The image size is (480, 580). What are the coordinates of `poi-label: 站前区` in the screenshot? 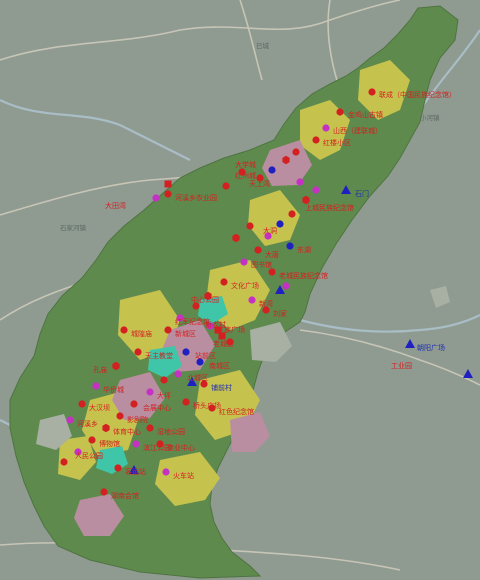 It's located at (205, 355).